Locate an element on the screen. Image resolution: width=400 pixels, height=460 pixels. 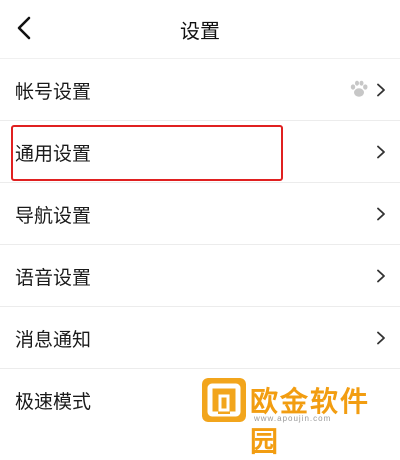
paw-icon is located at coordinates (359, 88).